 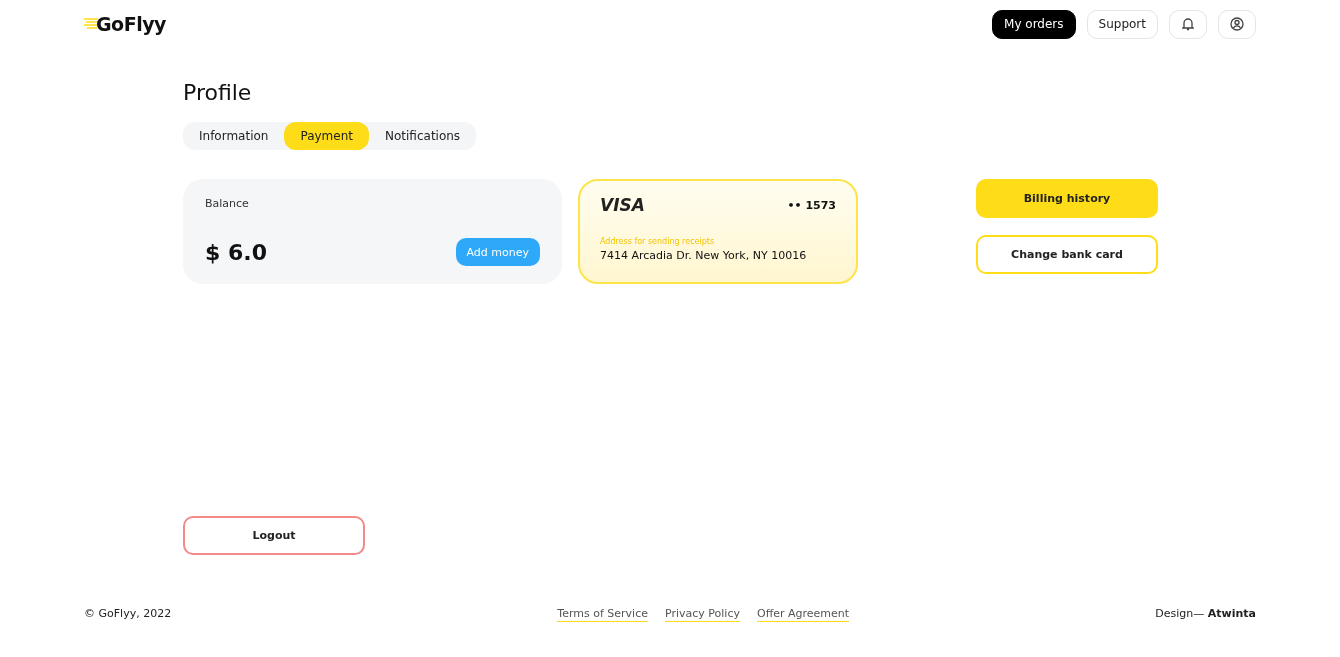 What do you see at coordinates (236, 252) in the screenshot?
I see `balance-amount: $ 6.0` at bounding box center [236, 252].